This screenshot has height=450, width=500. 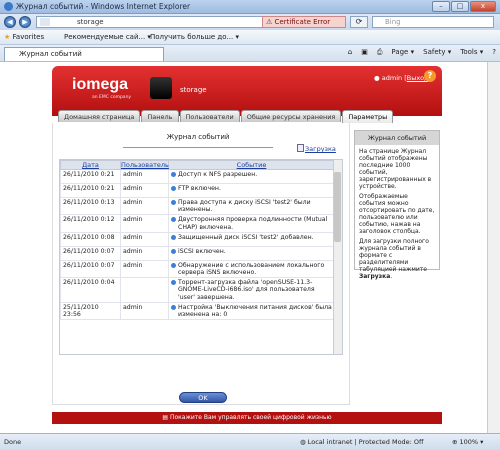 What do you see at coordinates (90, 165) in the screenshot?
I see `column-date-header: Дата` at bounding box center [90, 165].